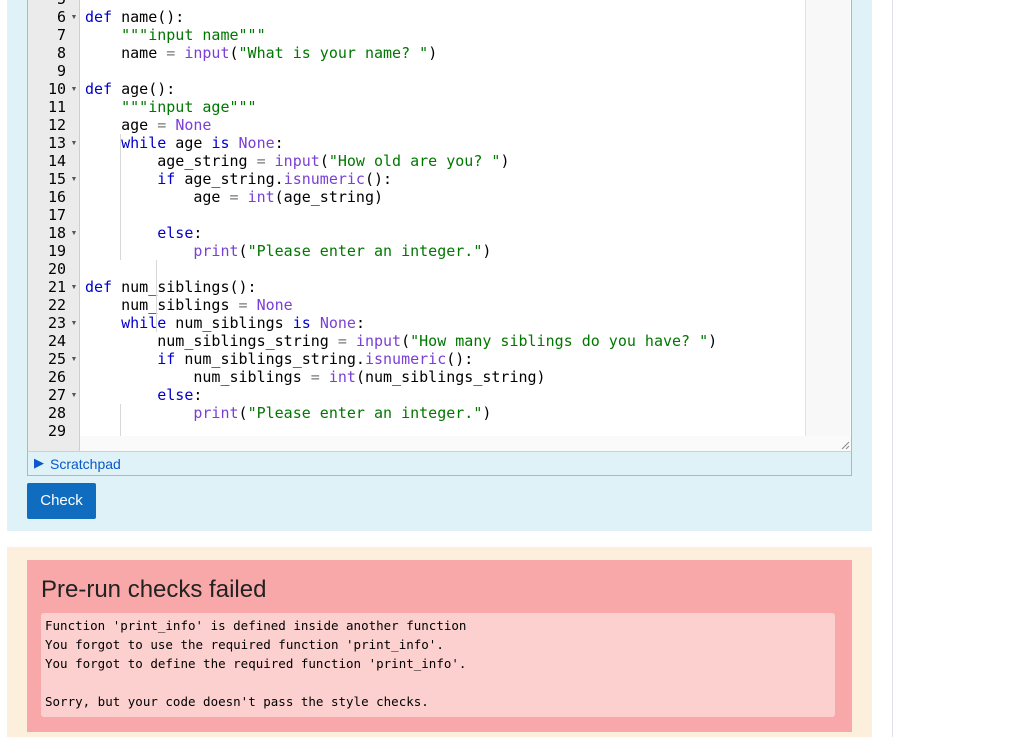 This screenshot has height=737, width=1020. Describe the element at coordinates (845, 445) in the screenshot. I see `resize-handle-icon` at that location.